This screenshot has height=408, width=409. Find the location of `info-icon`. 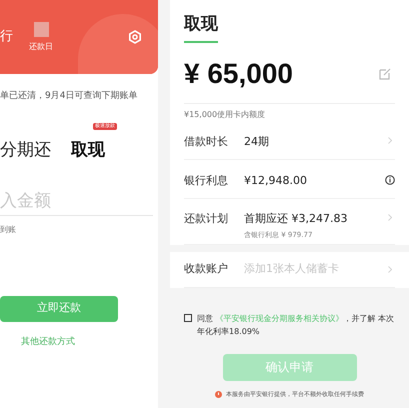

info-icon is located at coordinates (390, 179).